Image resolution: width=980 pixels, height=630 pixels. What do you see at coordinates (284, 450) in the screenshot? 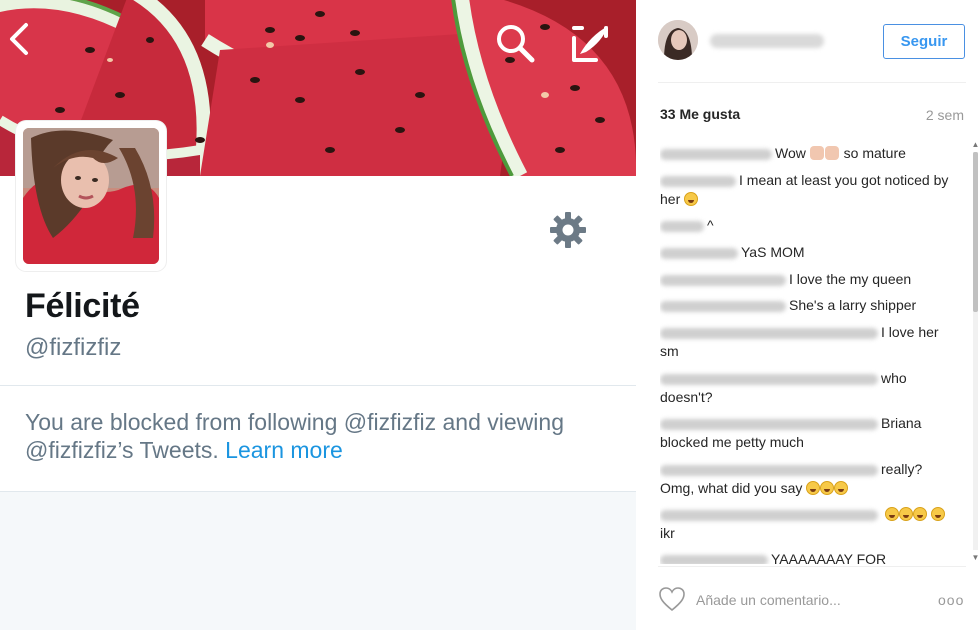
I see `learn-more-link: Learn more` at bounding box center [284, 450].